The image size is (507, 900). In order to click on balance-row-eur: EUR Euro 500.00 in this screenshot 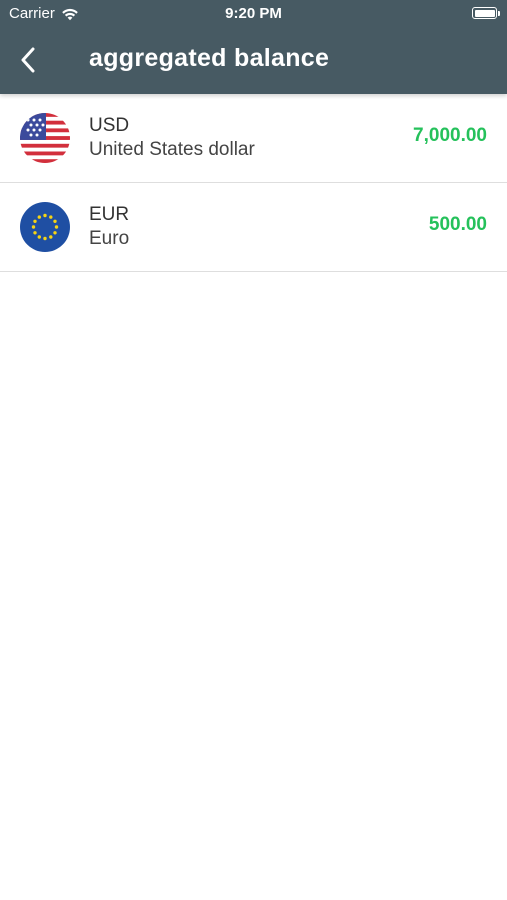, I will do `click(253, 227)`.